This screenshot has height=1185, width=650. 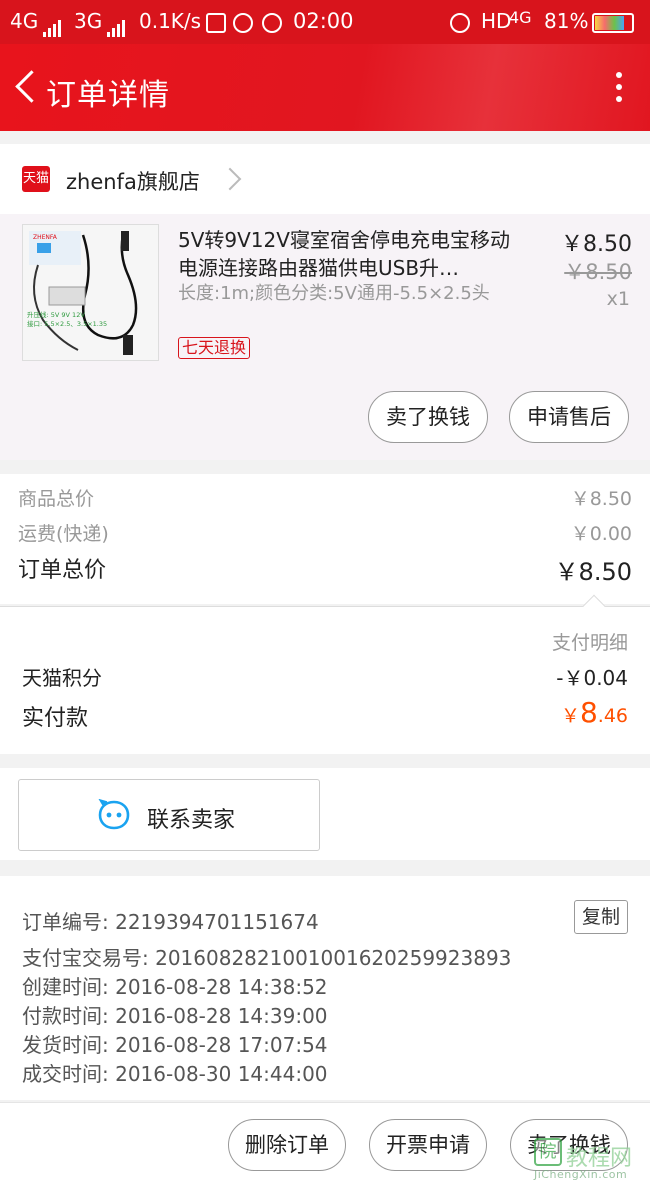 What do you see at coordinates (325, 179) in the screenshot?
I see `shop-row: 天猫 zhenfa旗舰店` at bounding box center [325, 179].